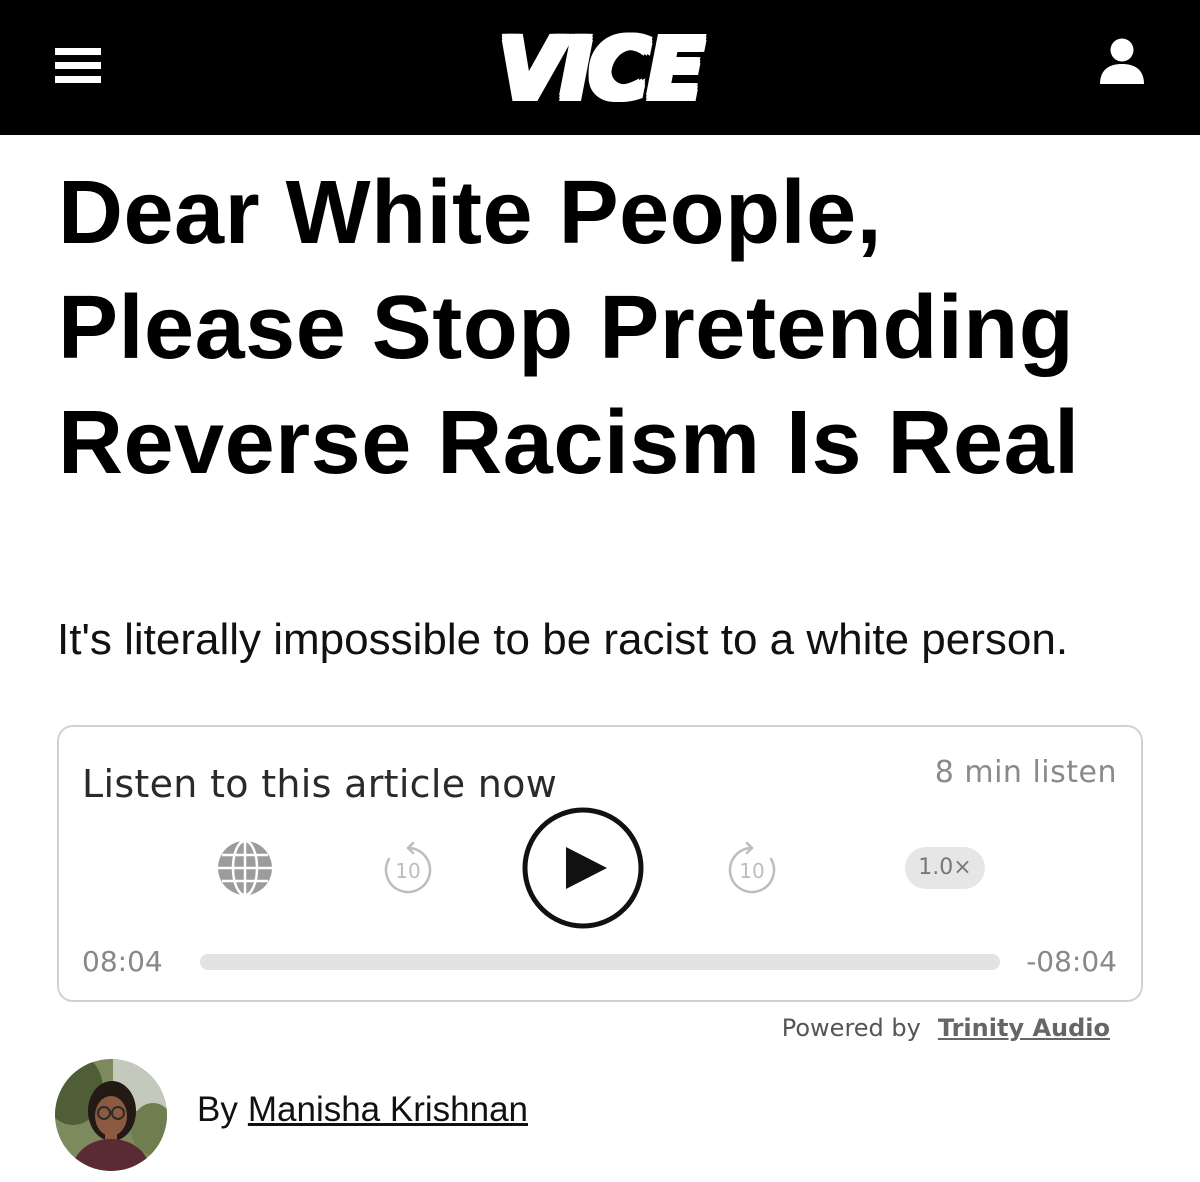 The image size is (1200, 1182). I want to click on powered-by: Powered by Trinity Audio, so click(946, 1028).